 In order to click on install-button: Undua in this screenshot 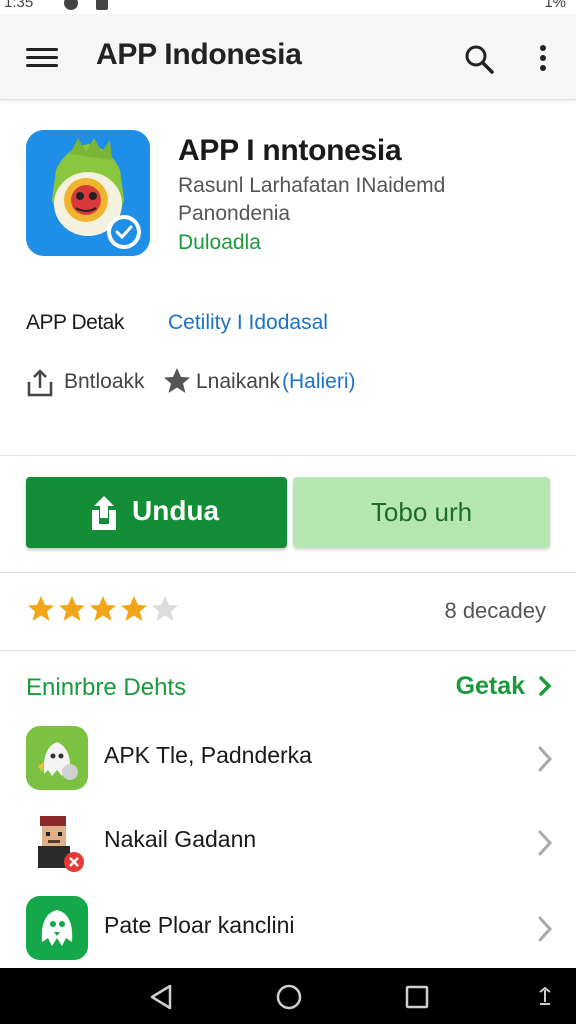, I will do `click(156, 512)`.